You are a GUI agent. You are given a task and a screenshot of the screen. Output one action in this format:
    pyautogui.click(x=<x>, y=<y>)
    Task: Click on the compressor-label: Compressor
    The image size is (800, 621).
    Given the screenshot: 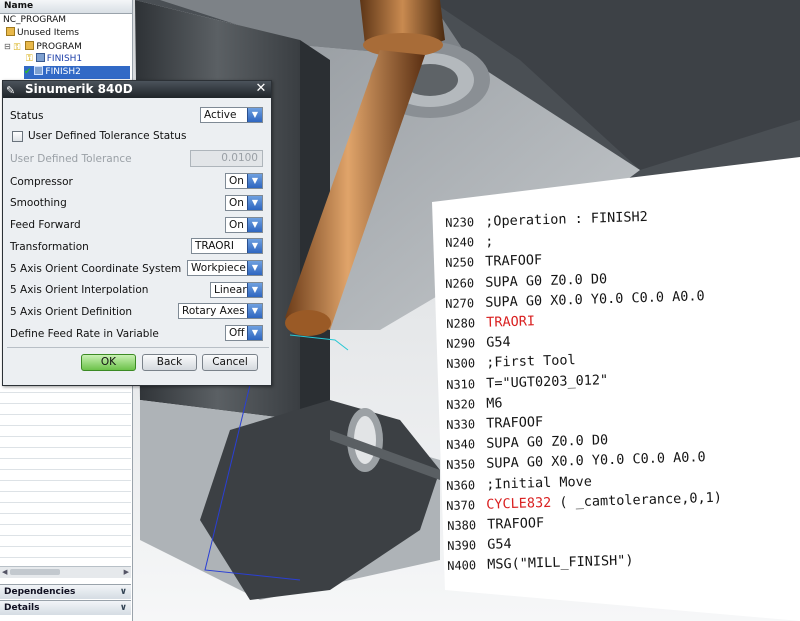 What is the action you would take?
    pyautogui.click(x=41, y=182)
    